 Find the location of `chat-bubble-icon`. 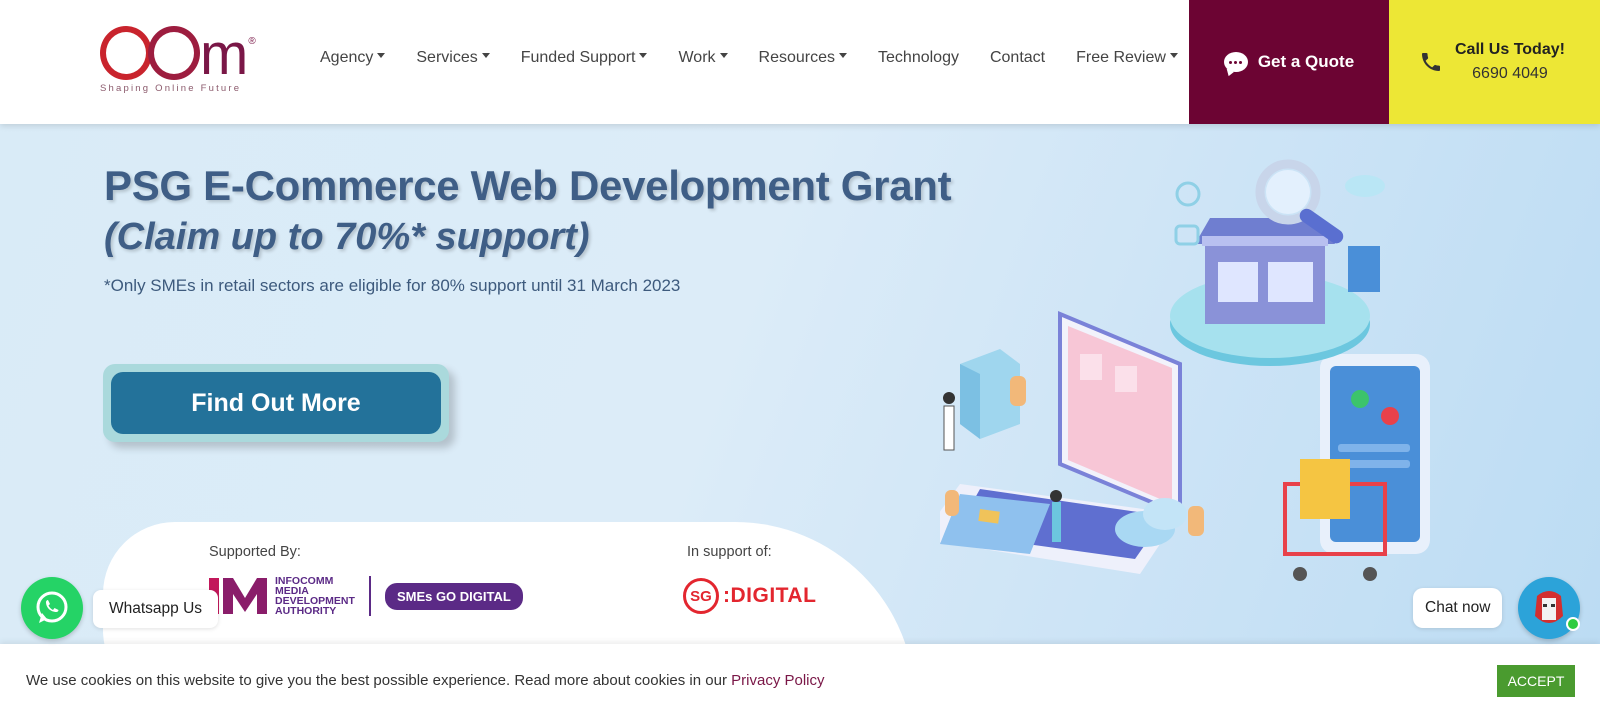

chat-bubble-icon is located at coordinates (1235, 62).